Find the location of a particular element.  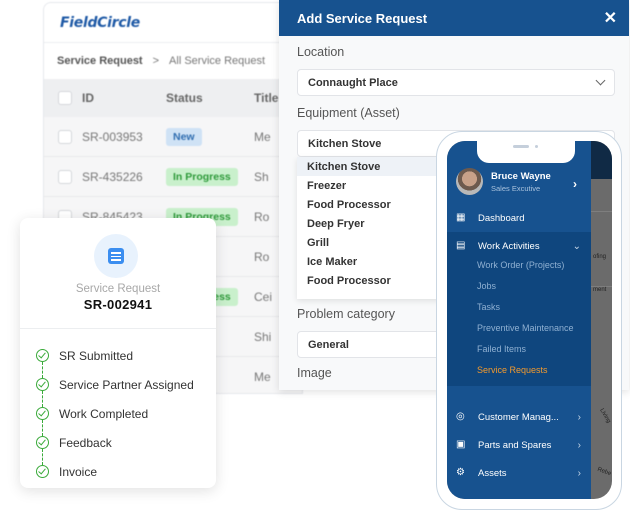

menu-item-parts-and-spares: ▣ Parts and Spares › is located at coordinates (519, 445).